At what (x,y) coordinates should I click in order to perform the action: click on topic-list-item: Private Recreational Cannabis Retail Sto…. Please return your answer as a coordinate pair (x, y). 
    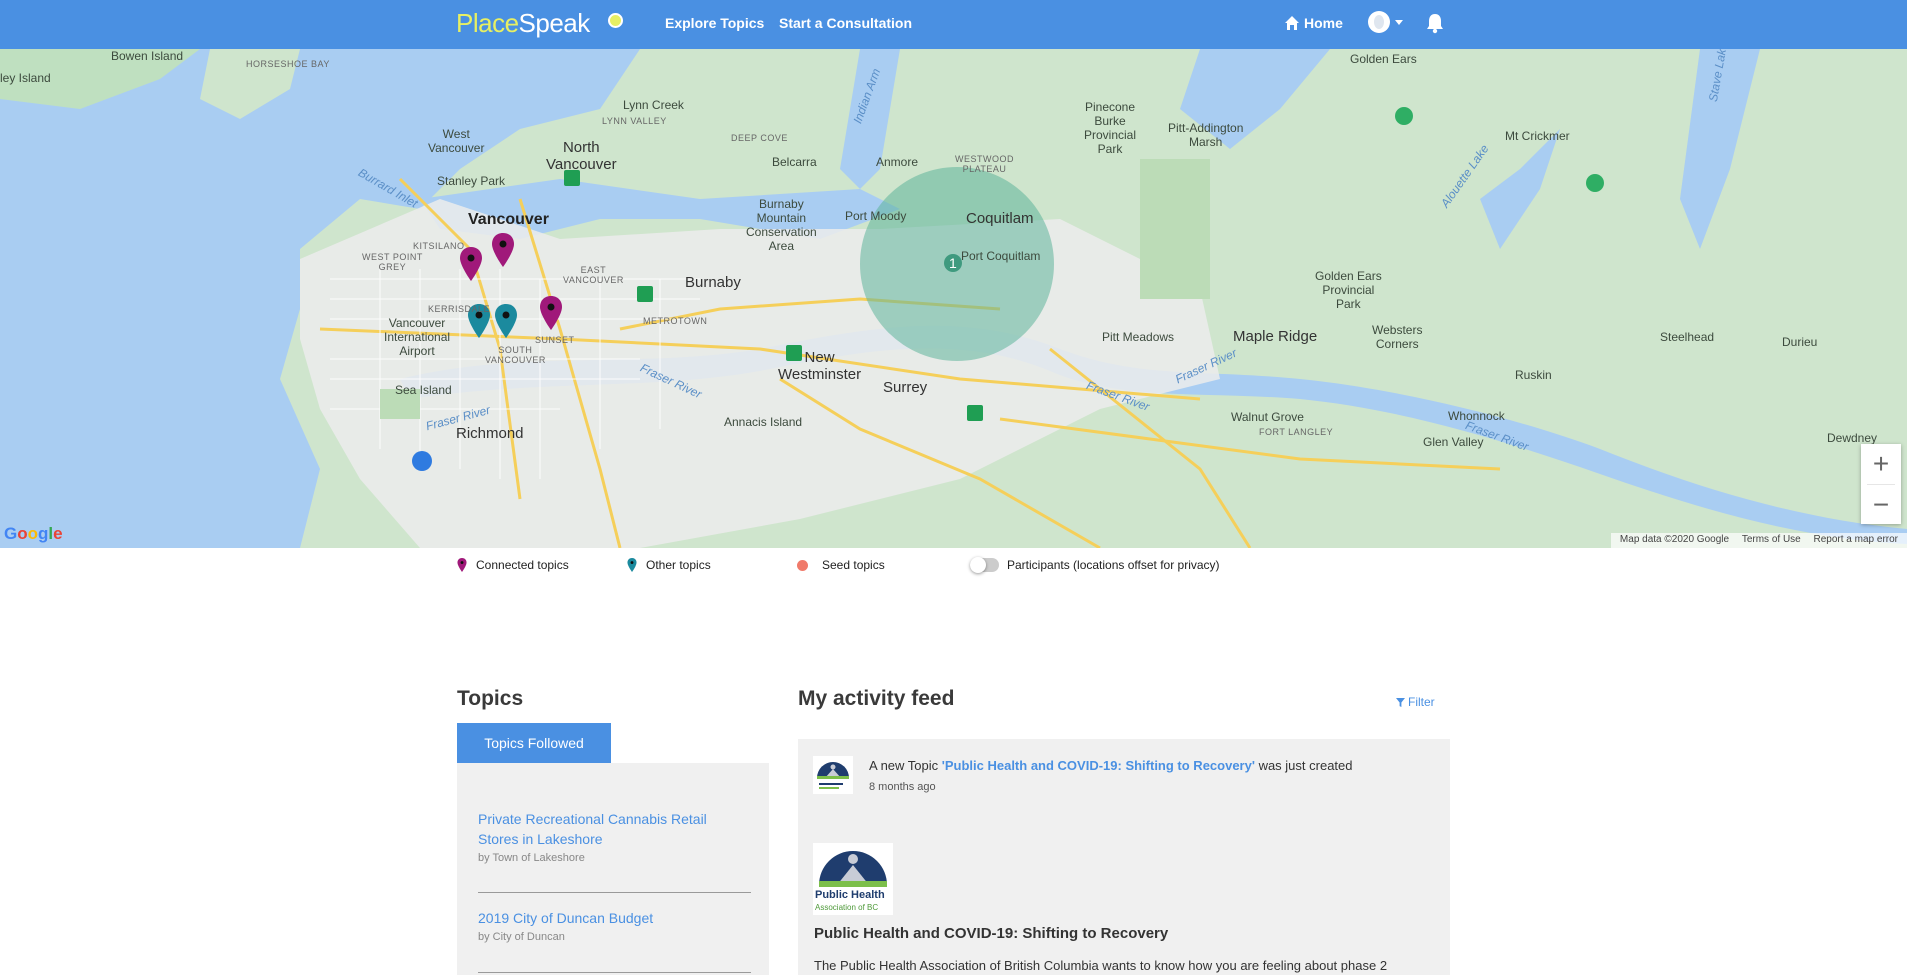
    Looking at the image, I should click on (613, 836).